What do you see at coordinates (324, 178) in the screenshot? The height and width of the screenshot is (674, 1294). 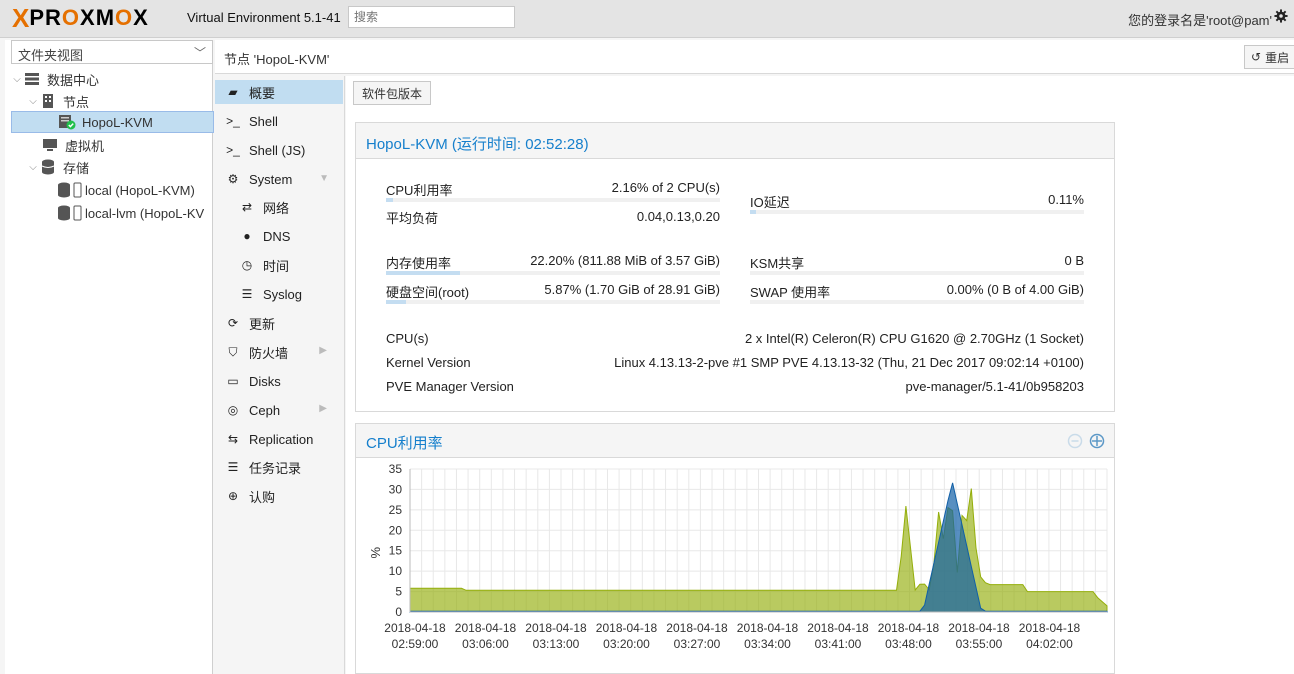 I see `collapse-arrow-icon: ▼` at bounding box center [324, 178].